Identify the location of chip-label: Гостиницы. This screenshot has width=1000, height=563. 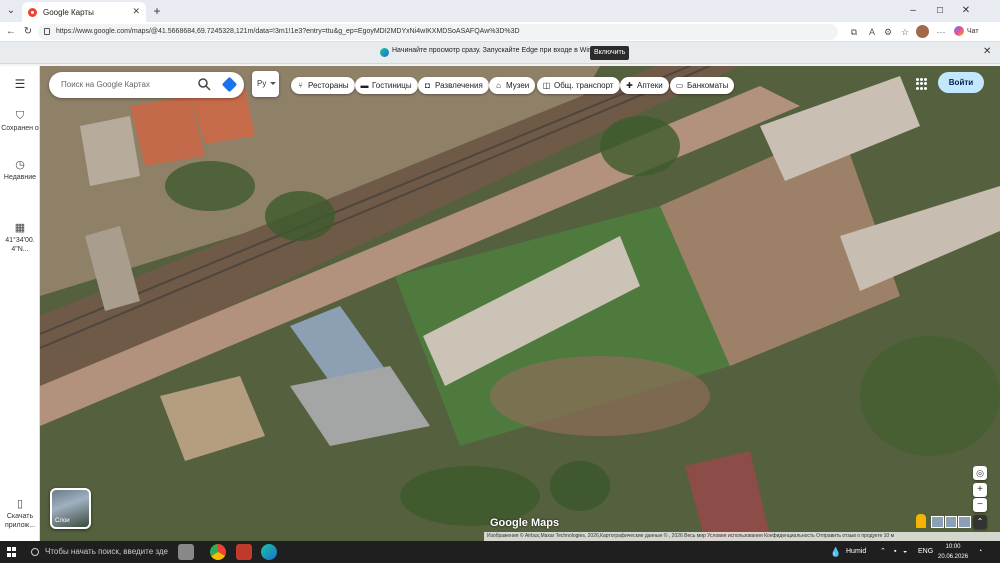
(392, 85).